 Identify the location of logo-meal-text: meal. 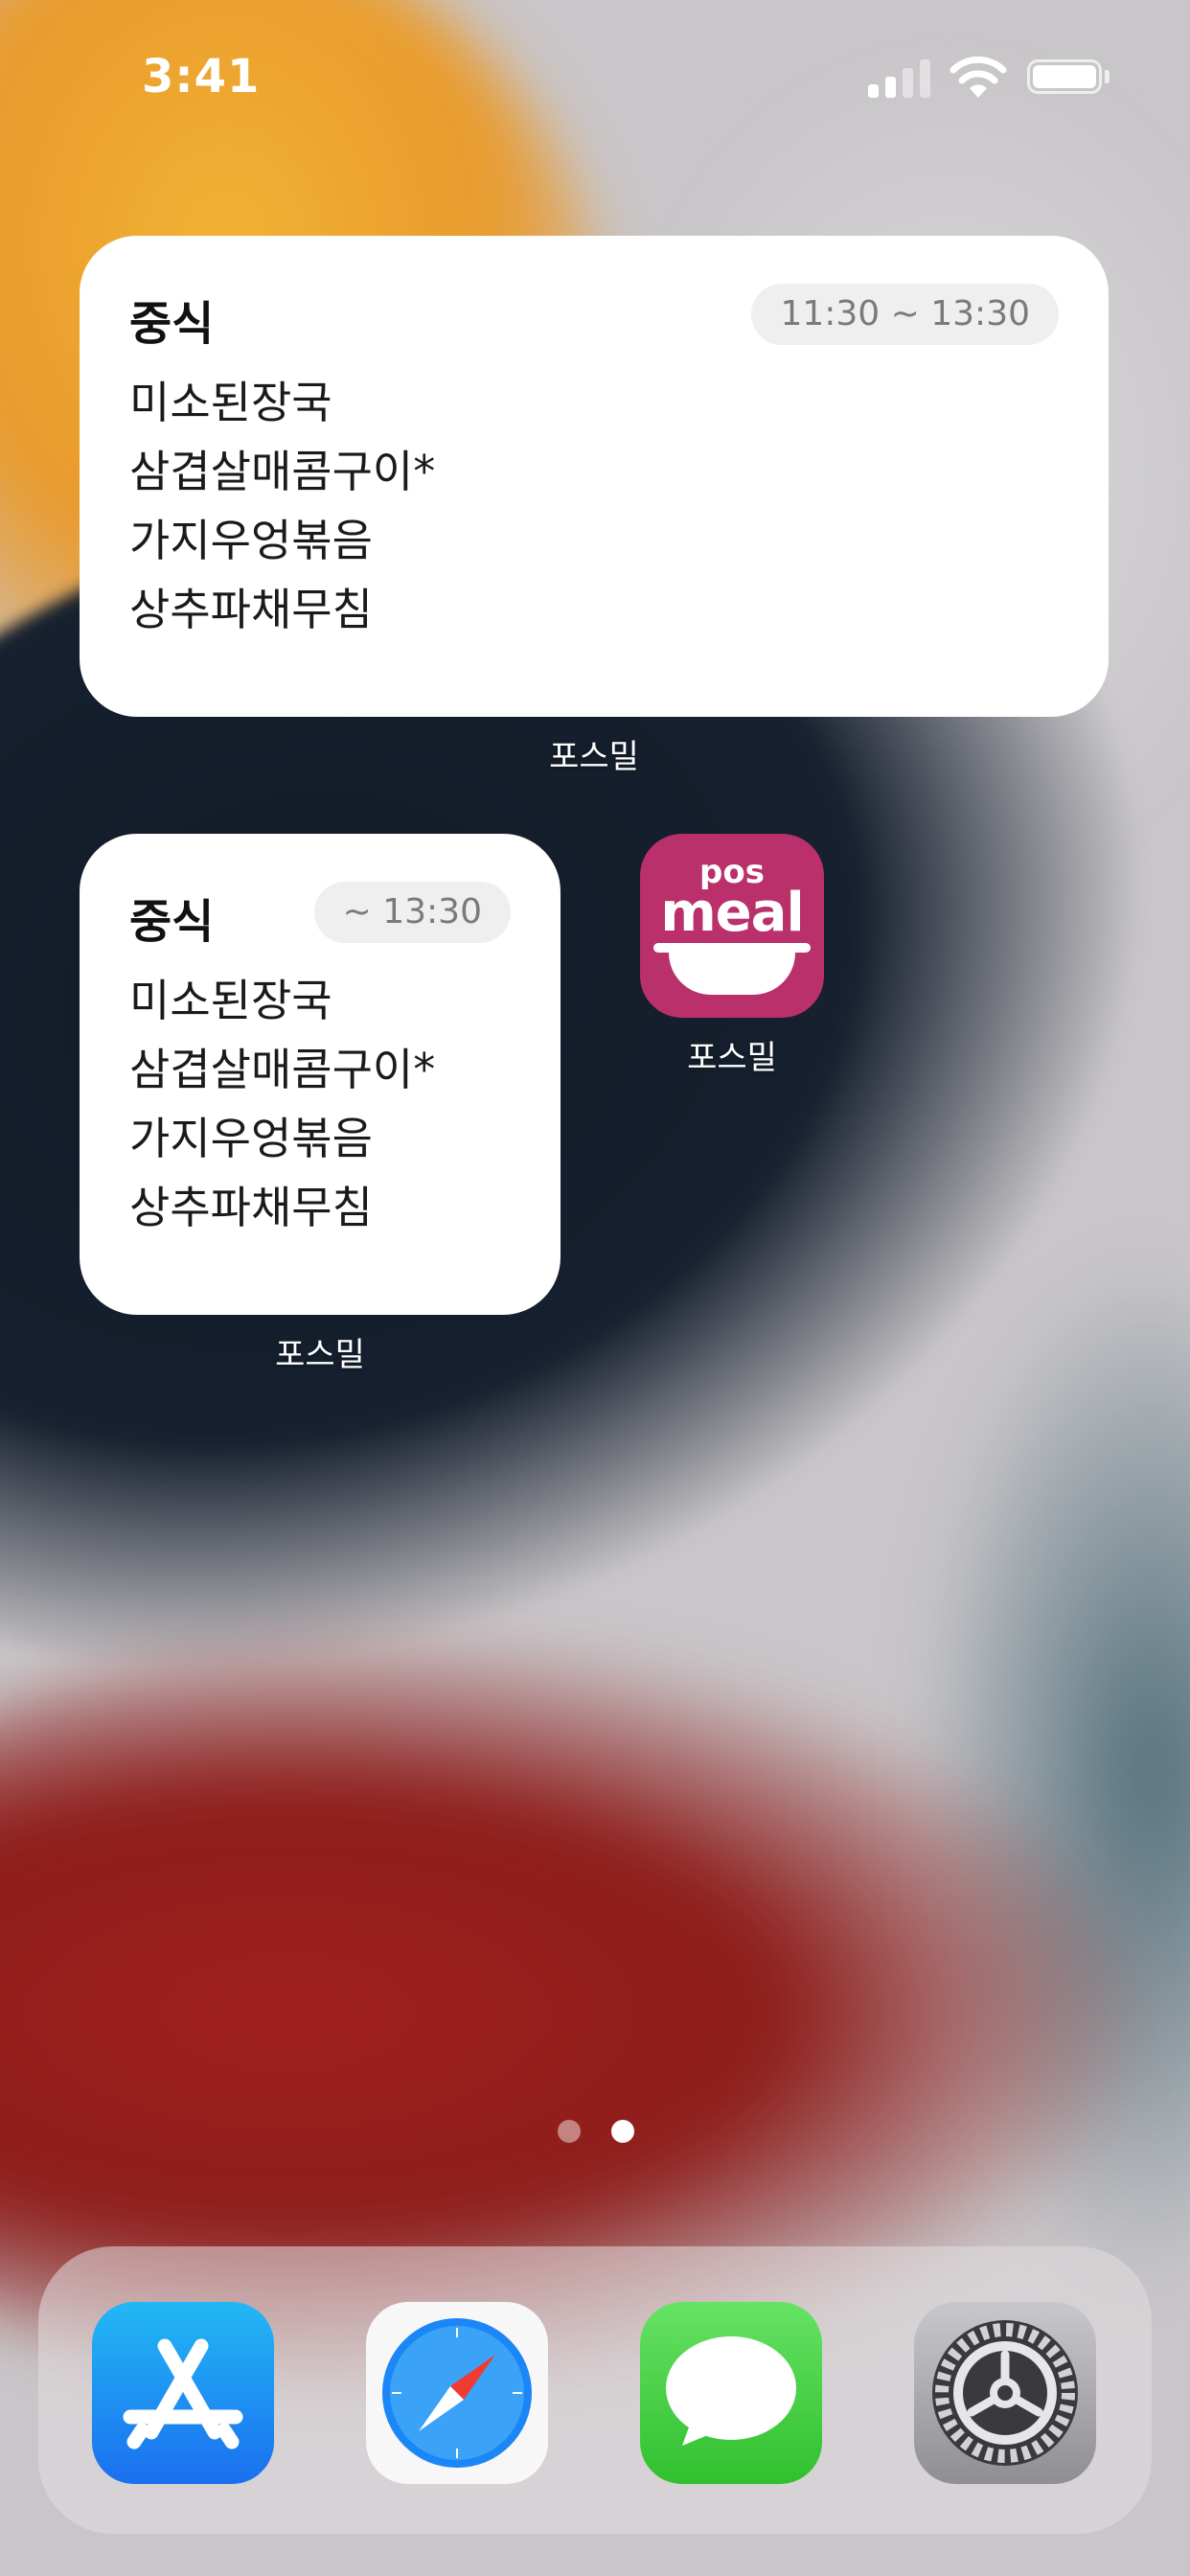
(732, 913).